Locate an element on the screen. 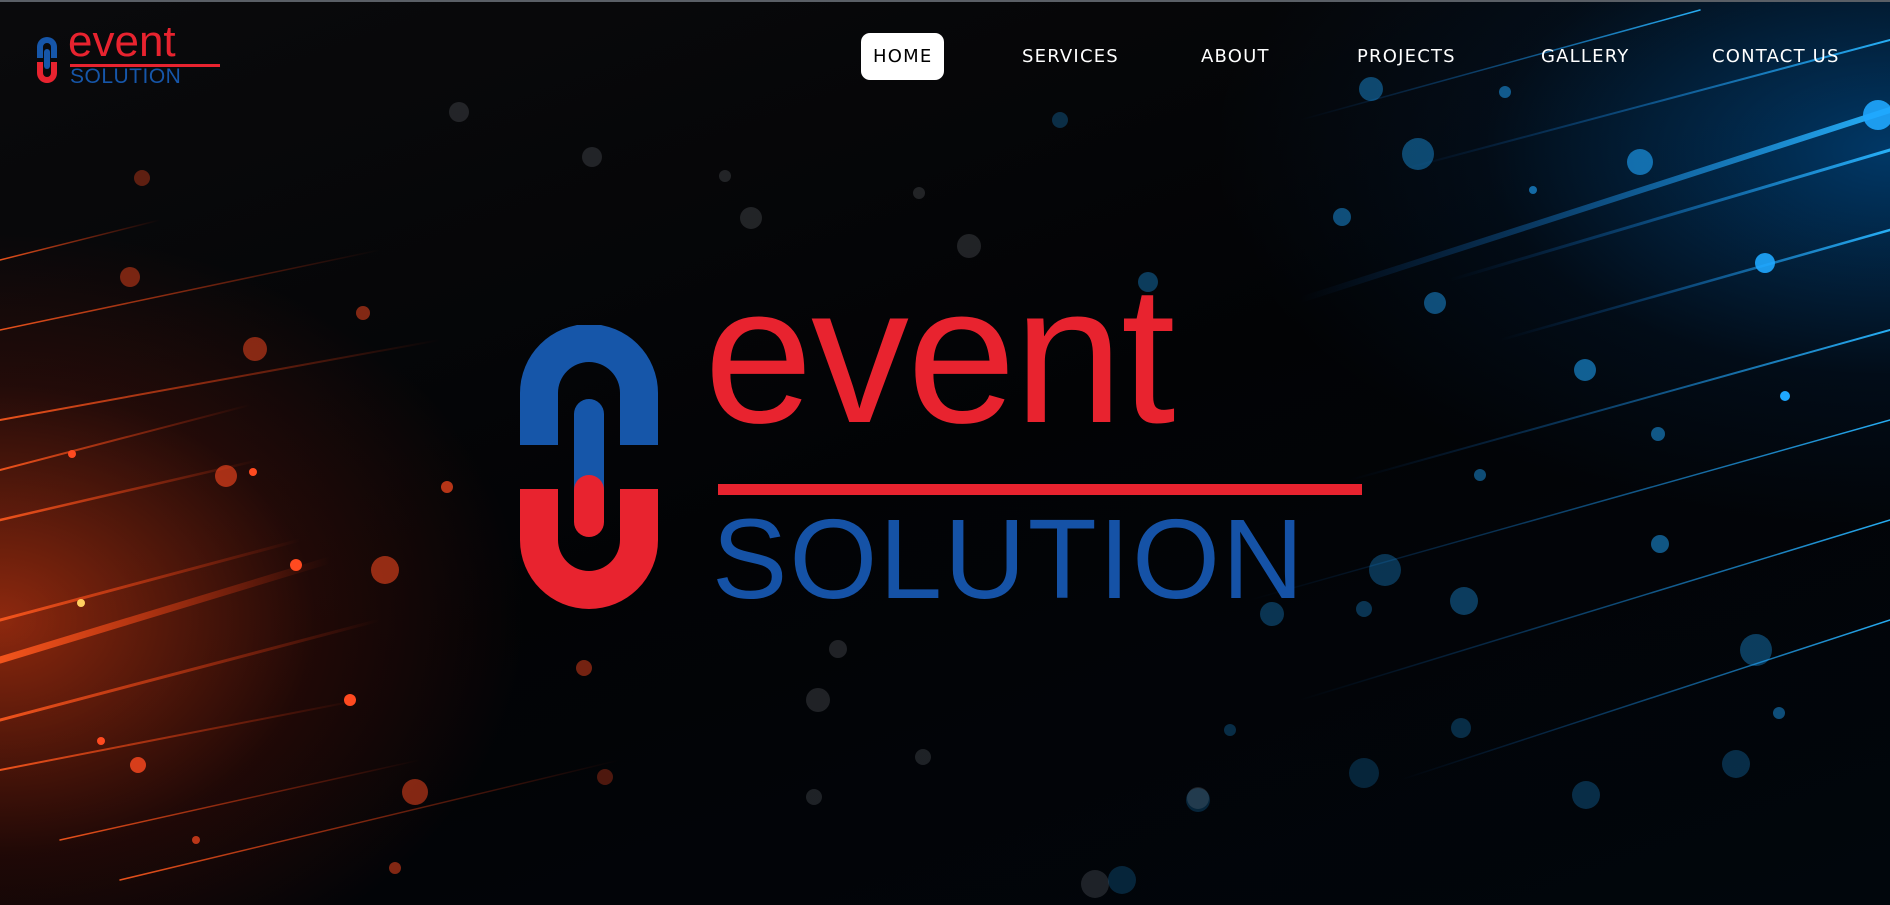 This screenshot has height=905, width=1890. header-logo: event SOLUTION is located at coordinates (127, 55).